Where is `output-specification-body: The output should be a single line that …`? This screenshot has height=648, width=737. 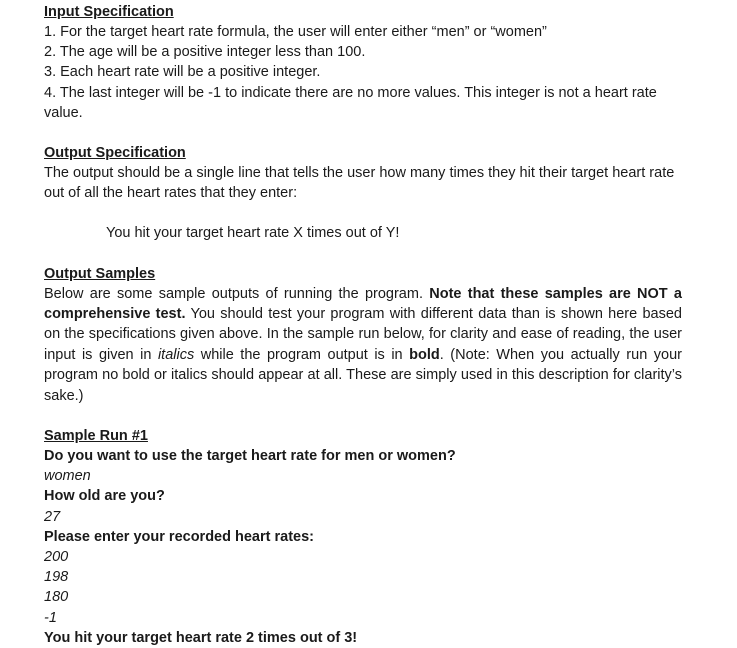 output-specification-body: The output should be a single line that … is located at coordinates (359, 183).